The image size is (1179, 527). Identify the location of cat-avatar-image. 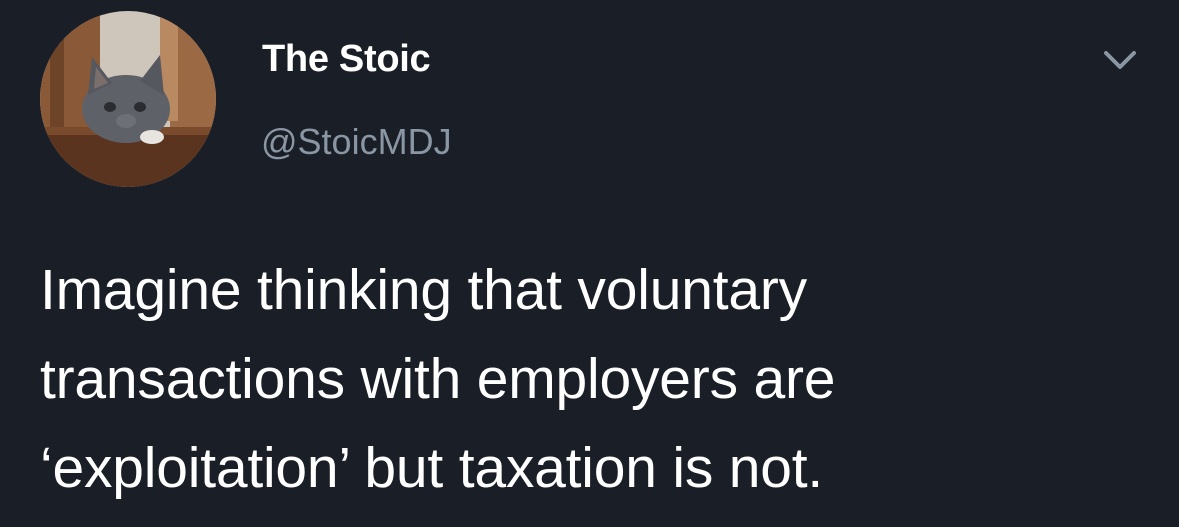
(128, 99).